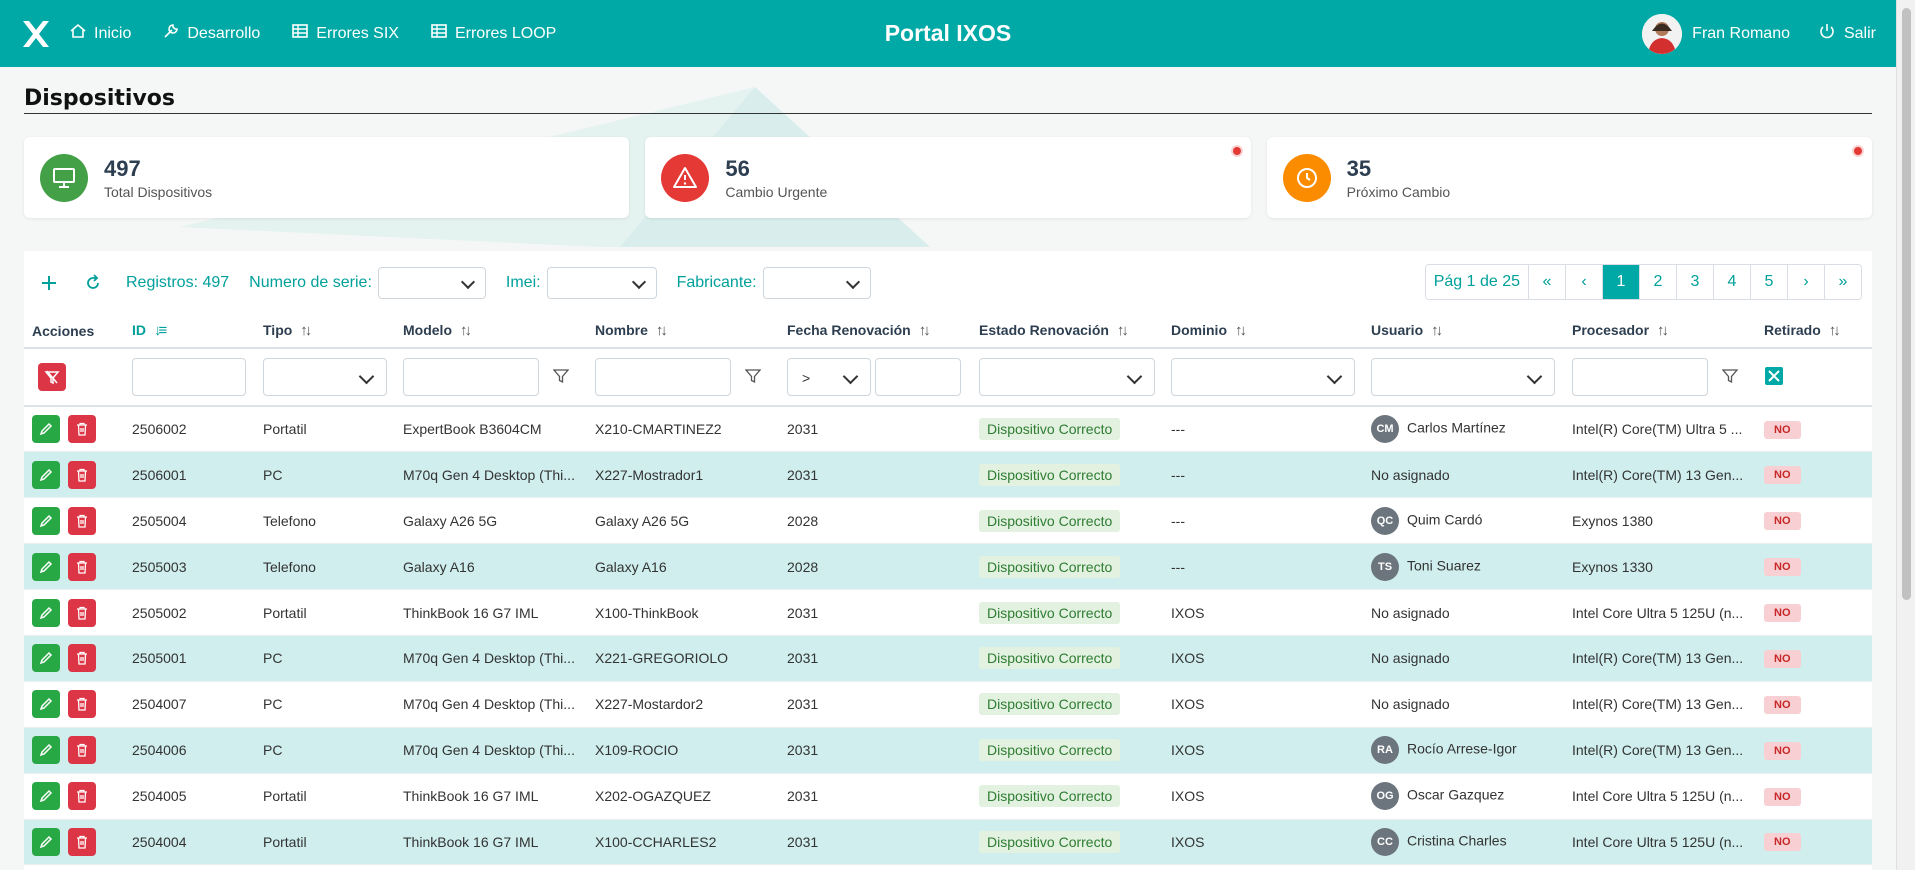  Describe the element at coordinates (948, 177) in the screenshot. I see `card-cambio-urgente: 56 Cambio Urgente` at that location.